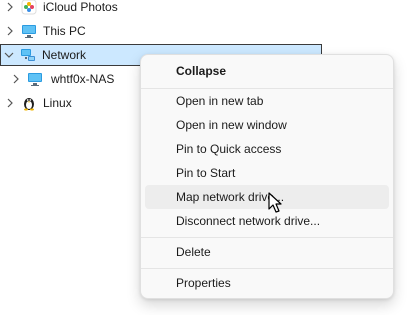 Image resolution: width=409 pixels, height=315 pixels. What do you see at coordinates (201, 71) in the screenshot?
I see `menu-item-label: Collapse` at bounding box center [201, 71].